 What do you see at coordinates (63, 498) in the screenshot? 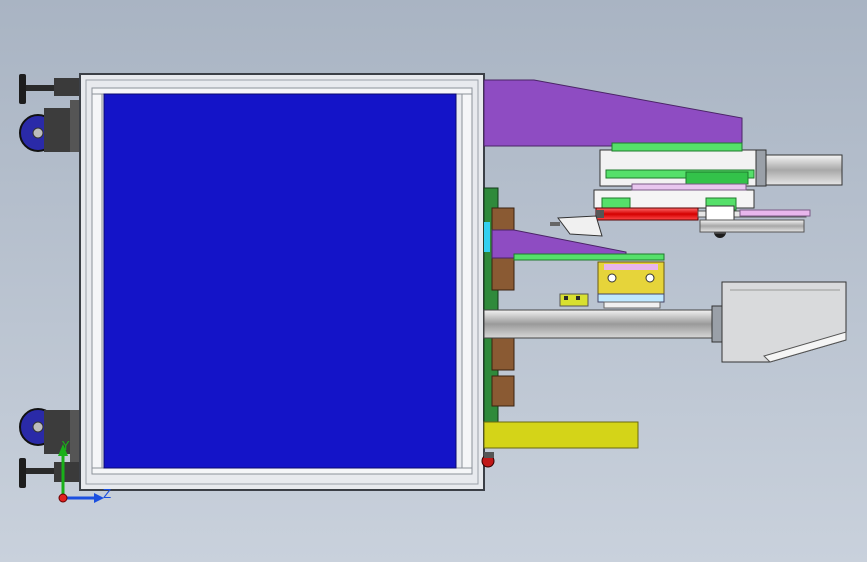
I see `triad-origin` at bounding box center [63, 498].